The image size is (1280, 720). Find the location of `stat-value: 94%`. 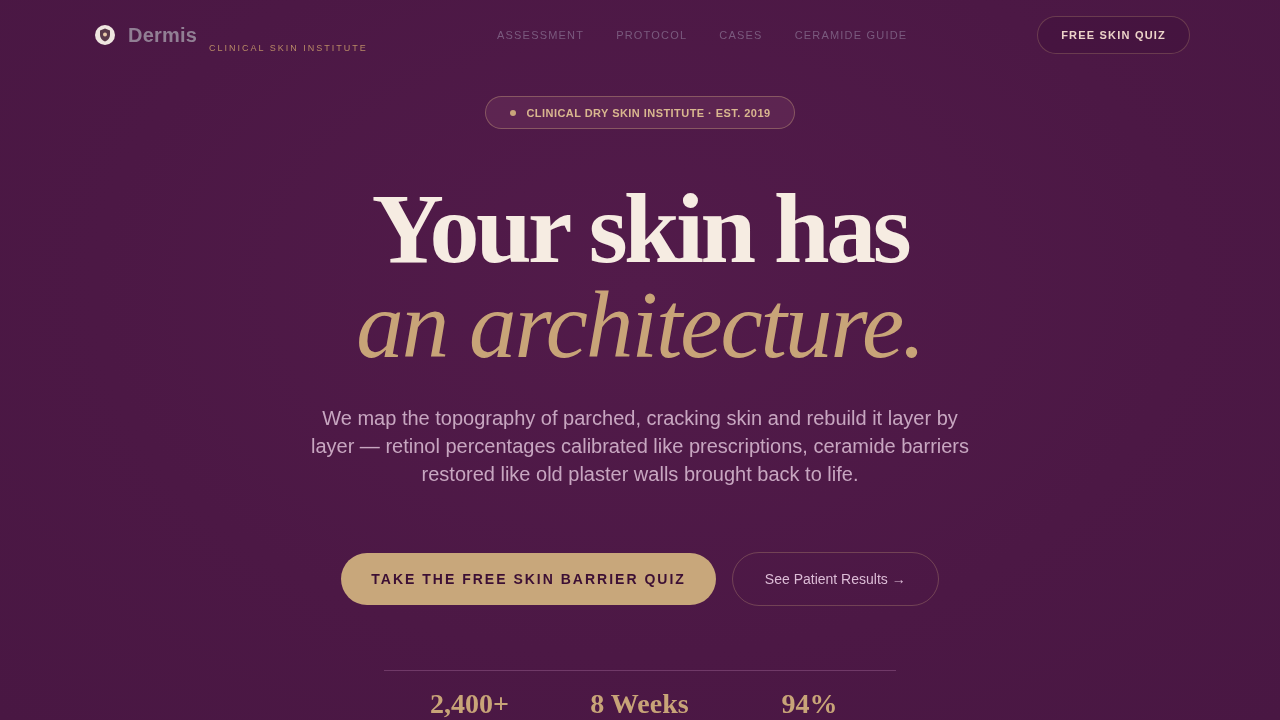

stat-value: 94% is located at coordinates (809, 704).